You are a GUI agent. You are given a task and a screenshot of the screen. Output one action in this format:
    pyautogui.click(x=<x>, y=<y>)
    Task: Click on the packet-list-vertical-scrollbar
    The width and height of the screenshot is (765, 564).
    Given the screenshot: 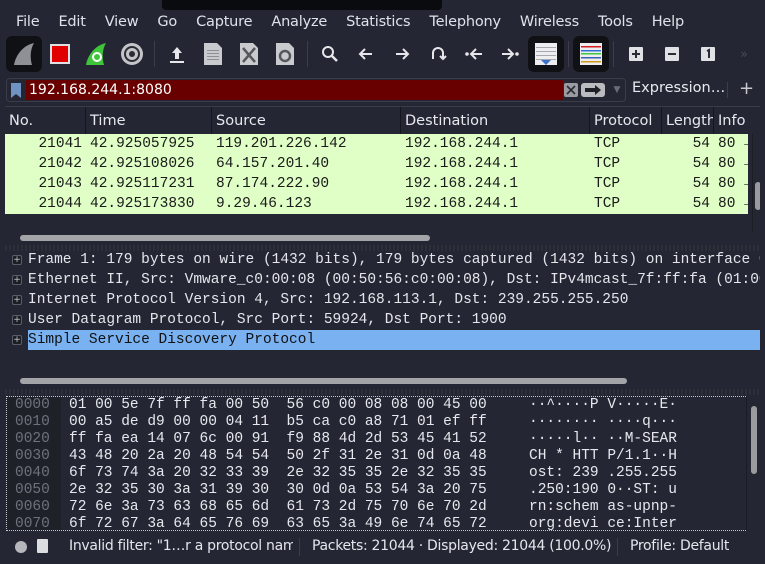 What is the action you would take?
    pyautogui.click(x=756, y=183)
    